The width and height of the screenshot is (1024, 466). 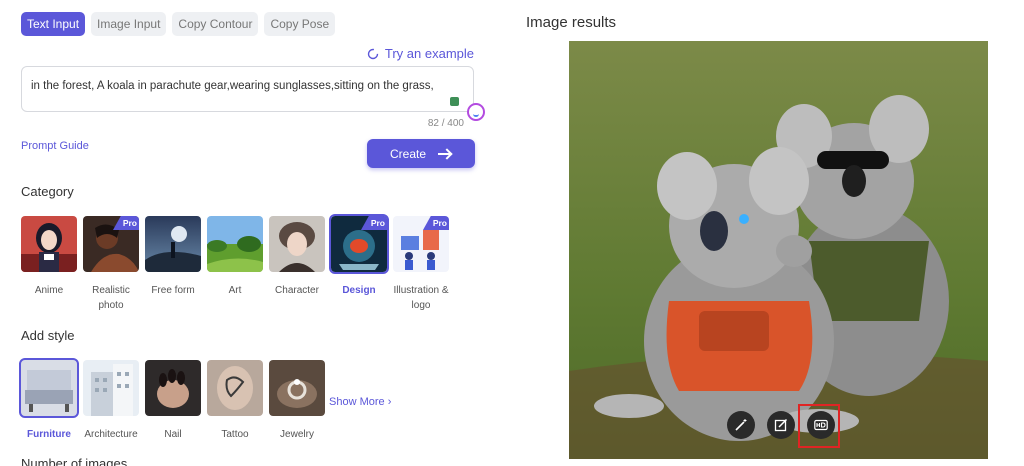 I want to click on tattoo-thumbnail, so click(x=235, y=388).